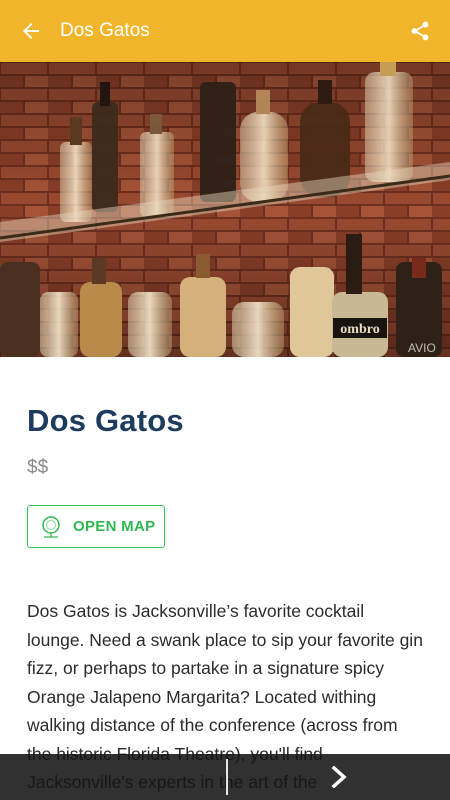 The height and width of the screenshot is (800, 450). I want to click on chevron-right-icon, so click(339, 777).